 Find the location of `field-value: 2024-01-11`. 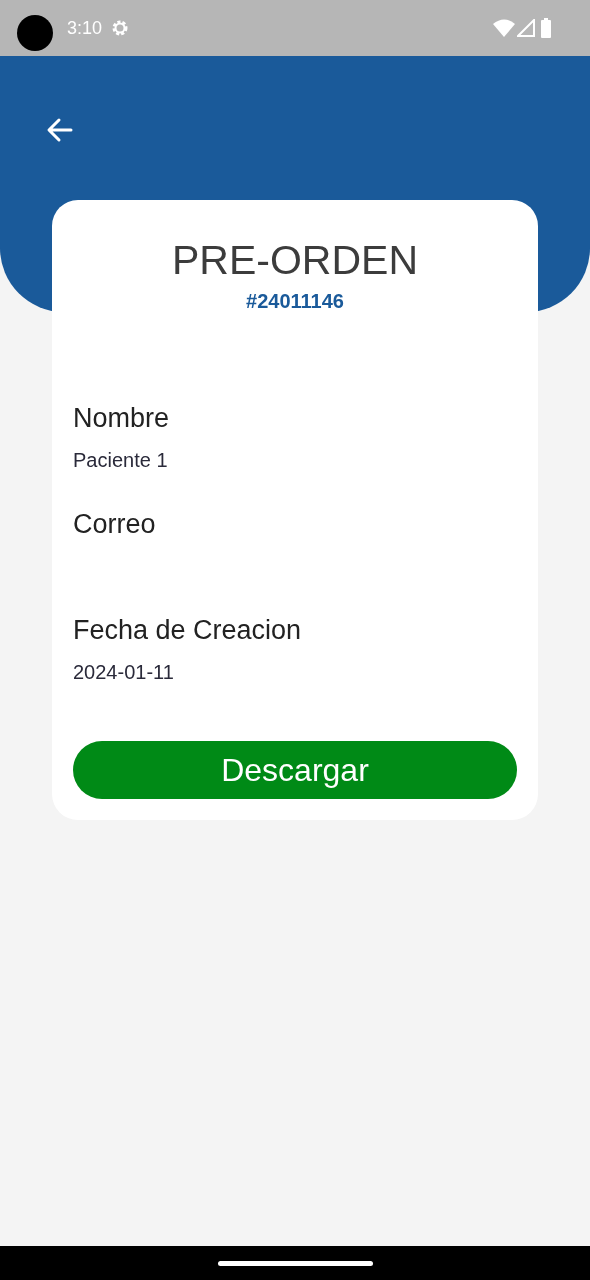

field-value: 2024-01-11 is located at coordinates (124, 672).